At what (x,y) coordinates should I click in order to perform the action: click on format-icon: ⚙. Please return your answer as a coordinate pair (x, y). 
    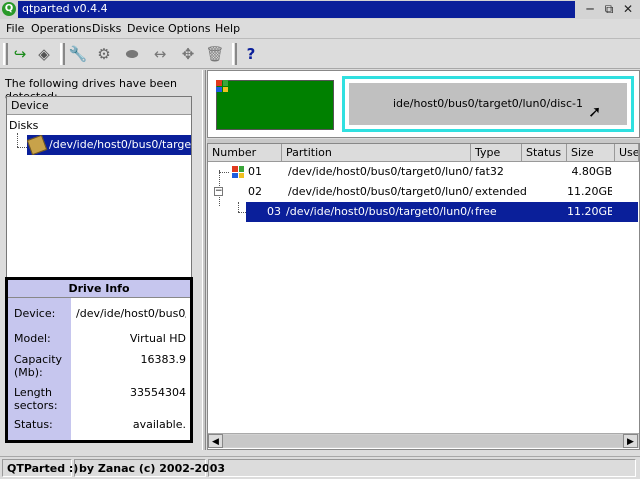
    Looking at the image, I should click on (104, 54).